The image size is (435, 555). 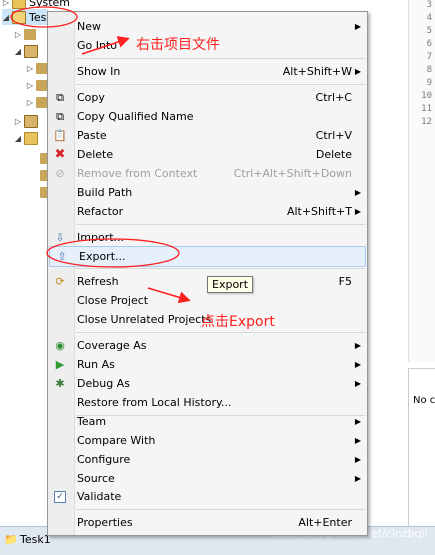 I want to click on highlight-ellipse-project, so click(x=44, y=17).